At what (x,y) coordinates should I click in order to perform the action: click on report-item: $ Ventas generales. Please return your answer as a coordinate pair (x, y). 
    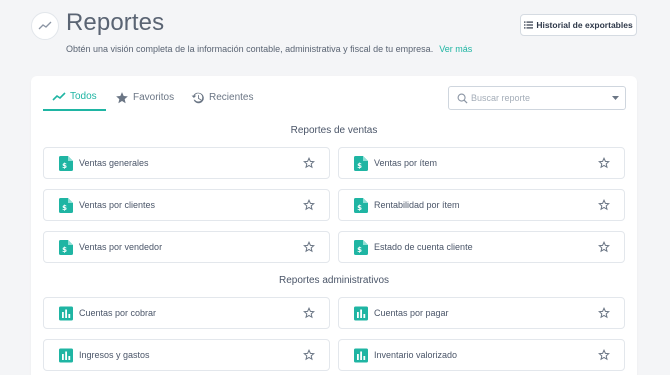
    Looking at the image, I should click on (186, 163).